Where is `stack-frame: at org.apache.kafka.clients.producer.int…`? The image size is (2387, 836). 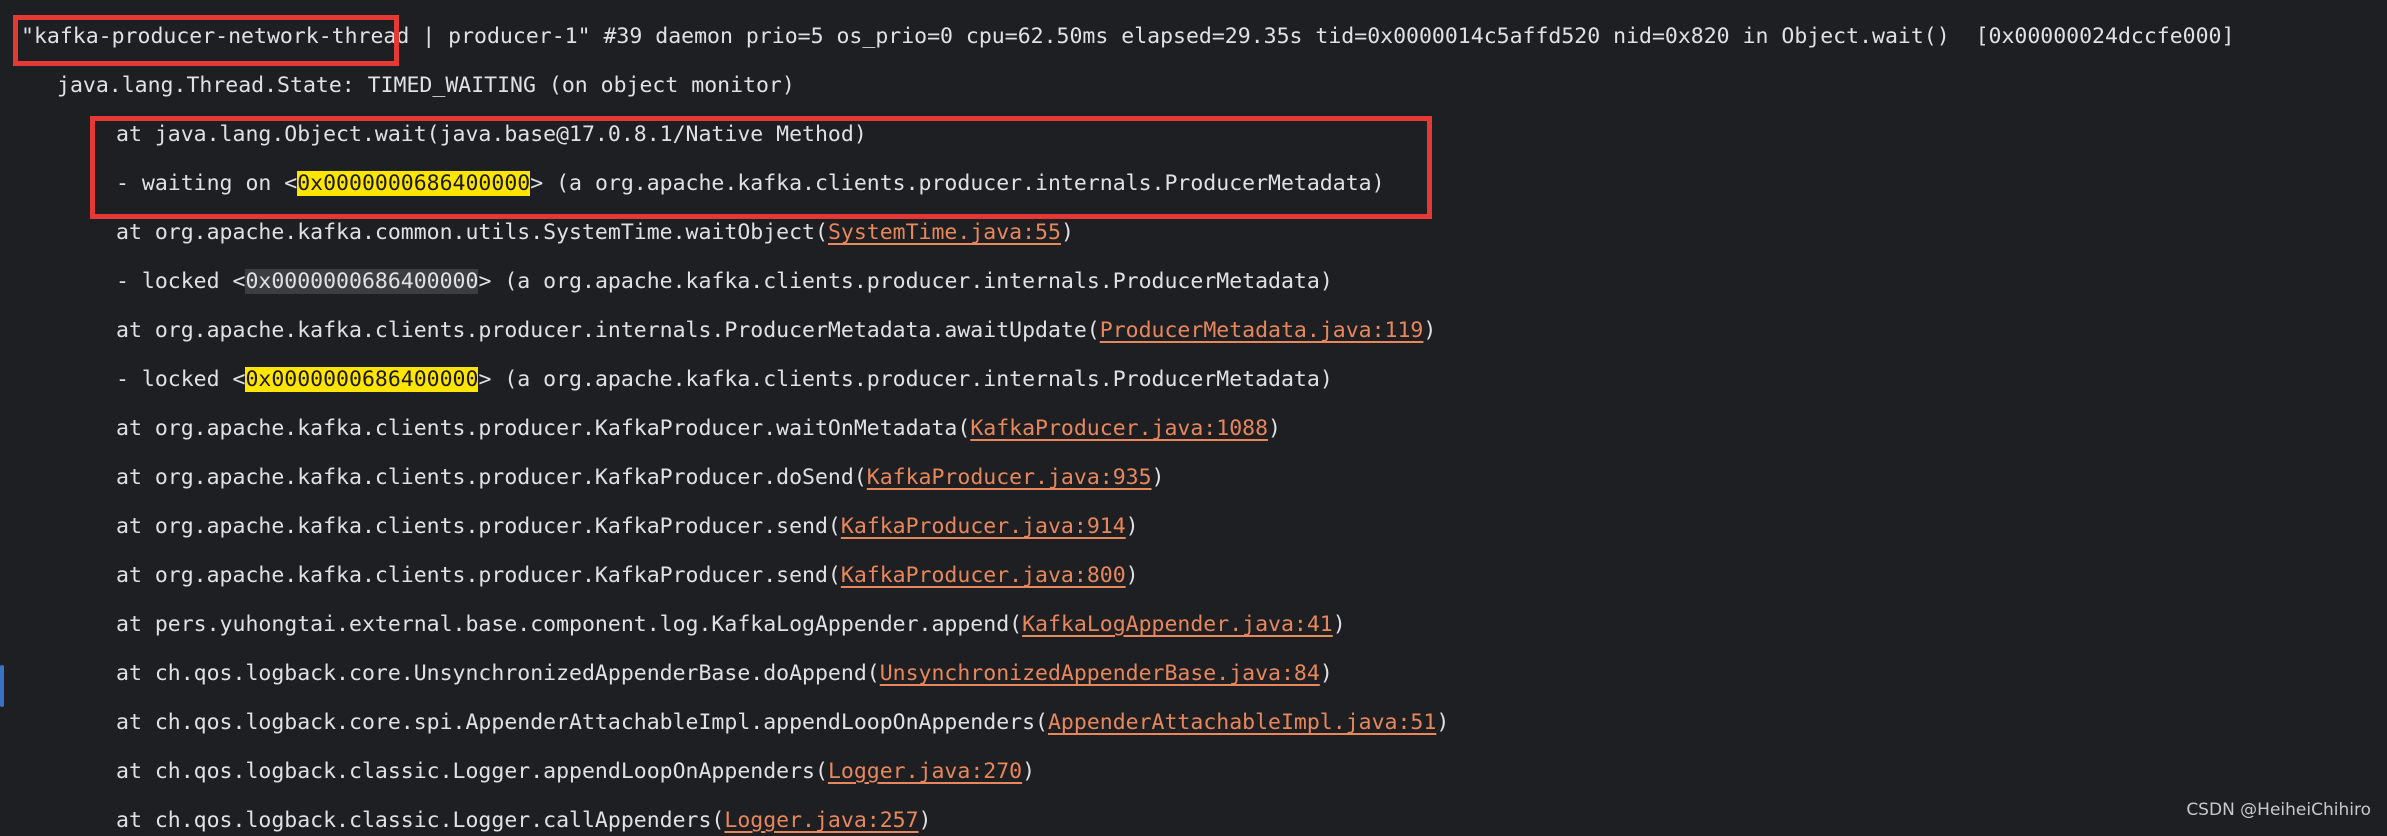
stack-frame: at org.apache.kafka.clients.producer.int… is located at coordinates (776, 331).